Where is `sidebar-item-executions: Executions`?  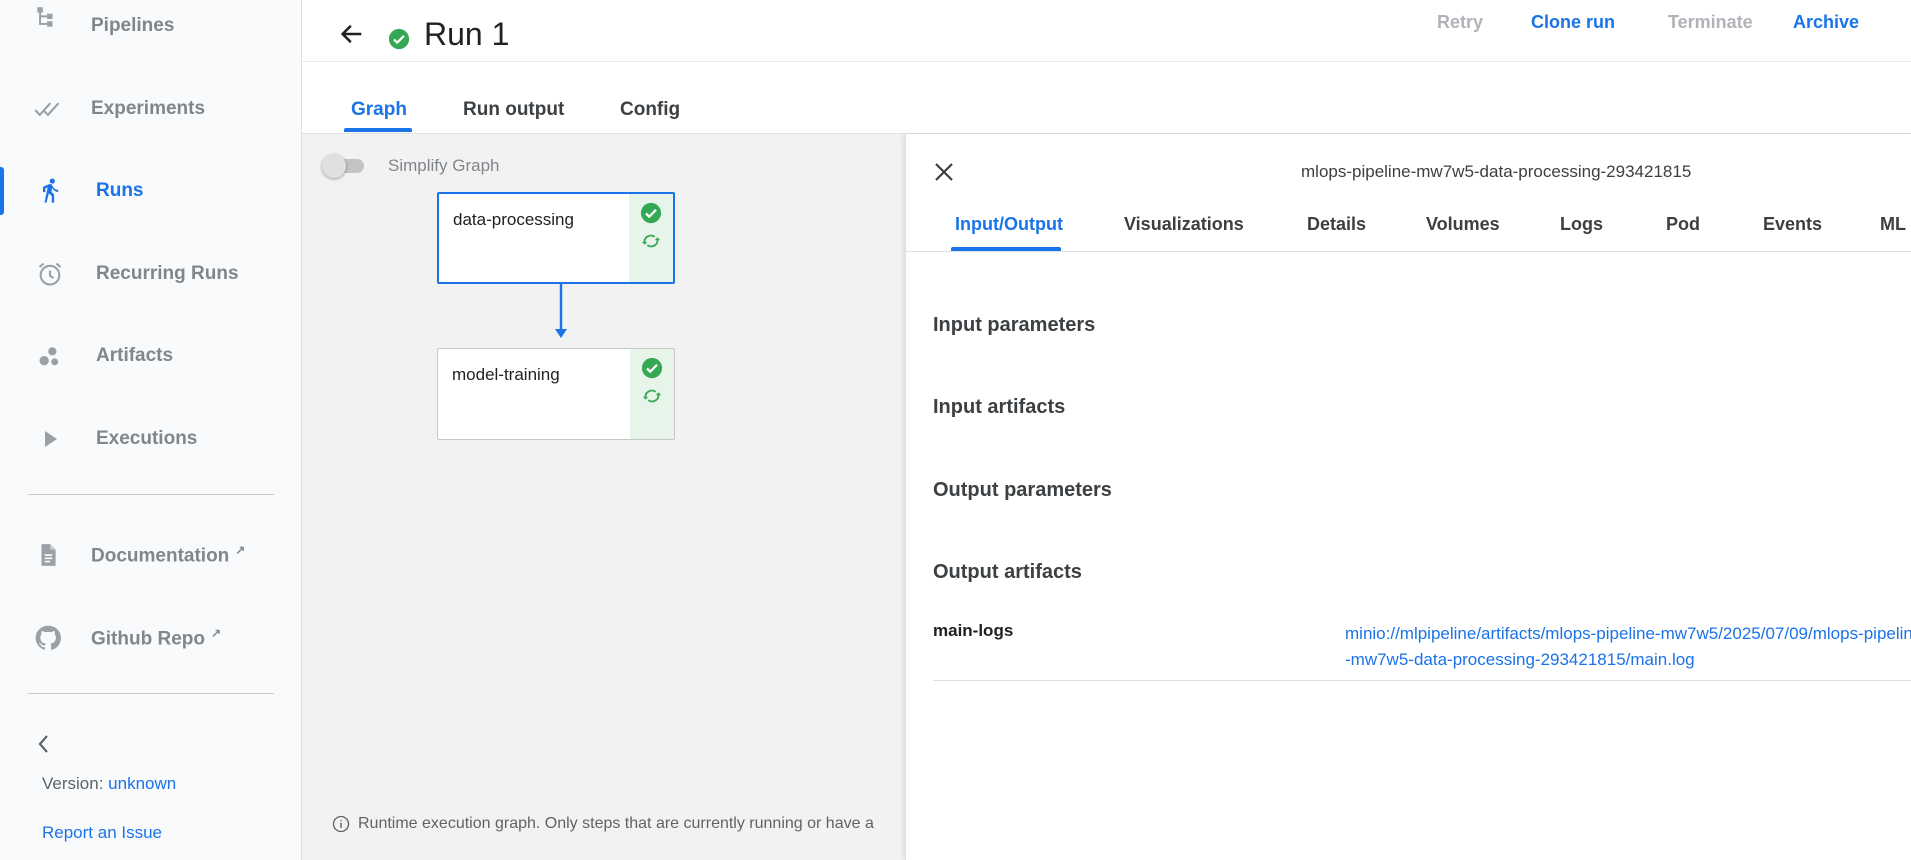 sidebar-item-executions: Executions is located at coordinates (151, 439).